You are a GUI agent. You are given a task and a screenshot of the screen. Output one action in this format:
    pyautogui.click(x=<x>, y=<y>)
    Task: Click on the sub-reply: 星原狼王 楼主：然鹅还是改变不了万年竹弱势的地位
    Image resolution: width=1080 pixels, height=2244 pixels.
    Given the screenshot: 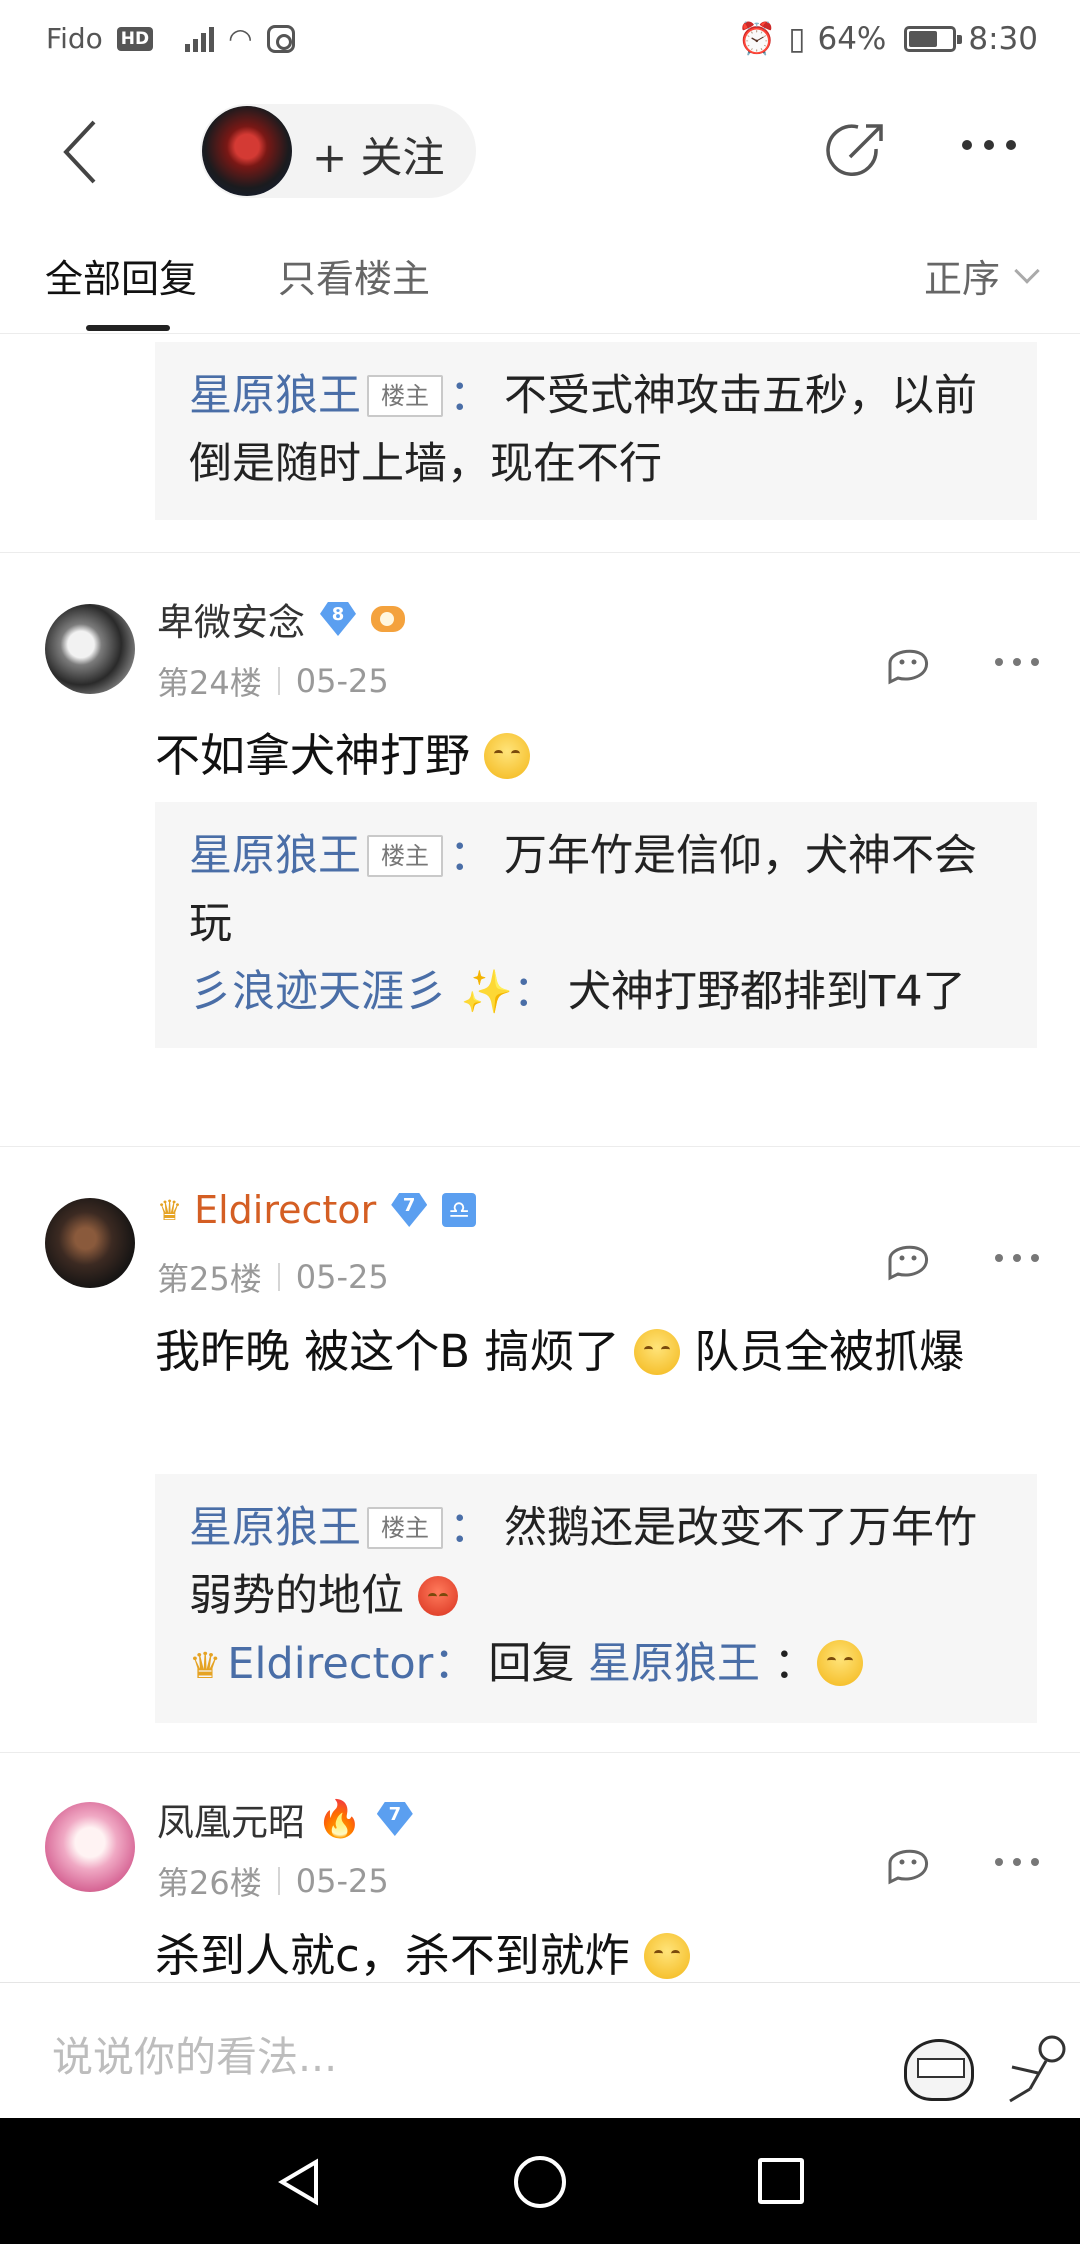 What is the action you would take?
    pyautogui.click(x=583, y=1562)
    